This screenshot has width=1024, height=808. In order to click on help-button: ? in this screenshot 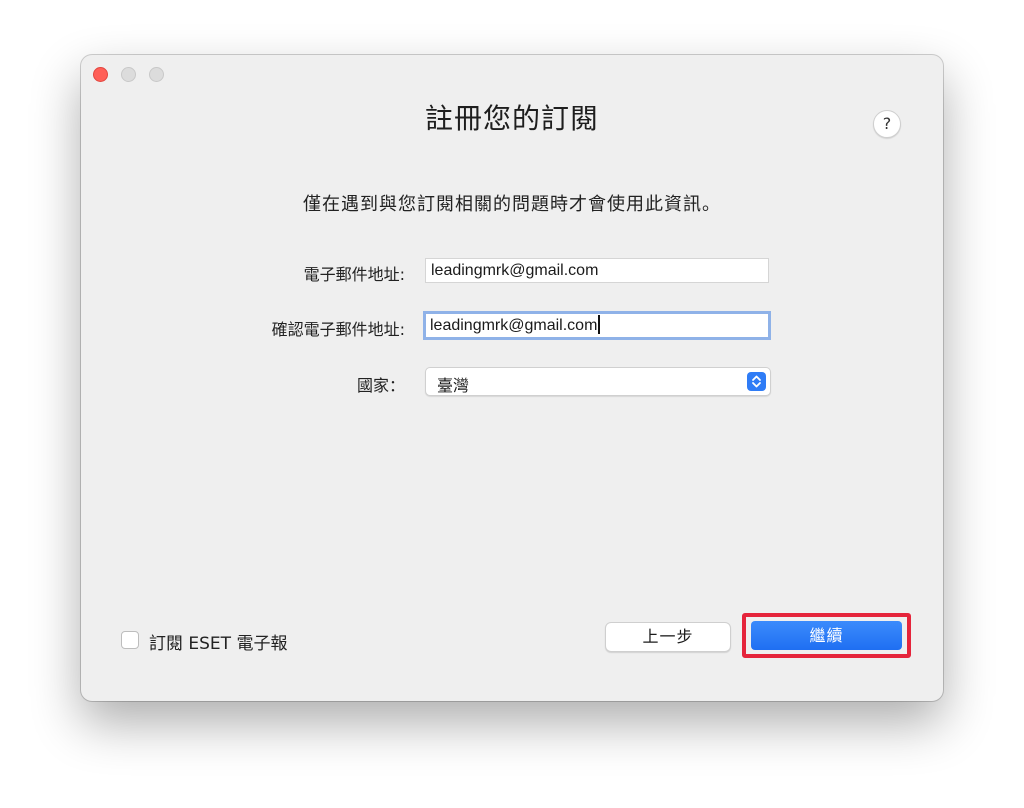, I will do `click(887, 124)`.